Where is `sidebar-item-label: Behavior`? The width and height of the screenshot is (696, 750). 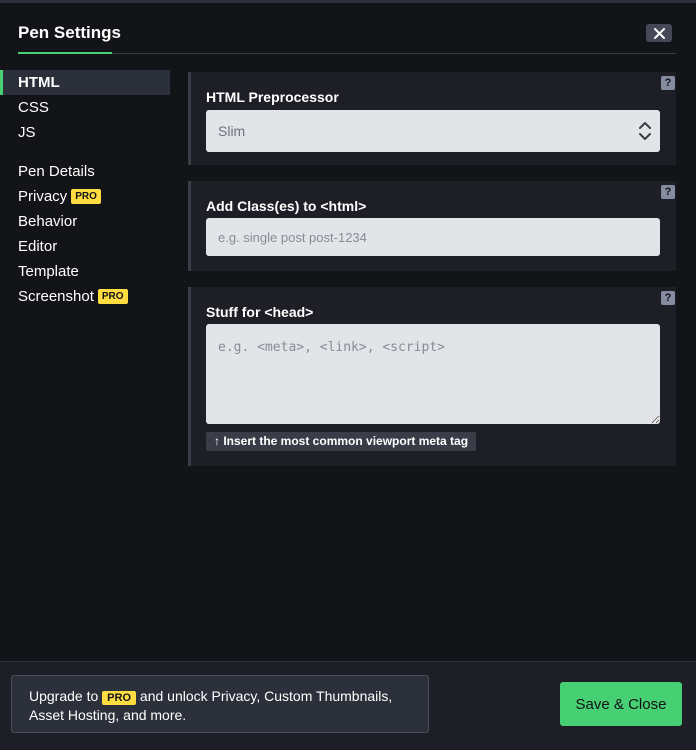 sidebar-item-label: Behavior is located at coordinates (48, 221).